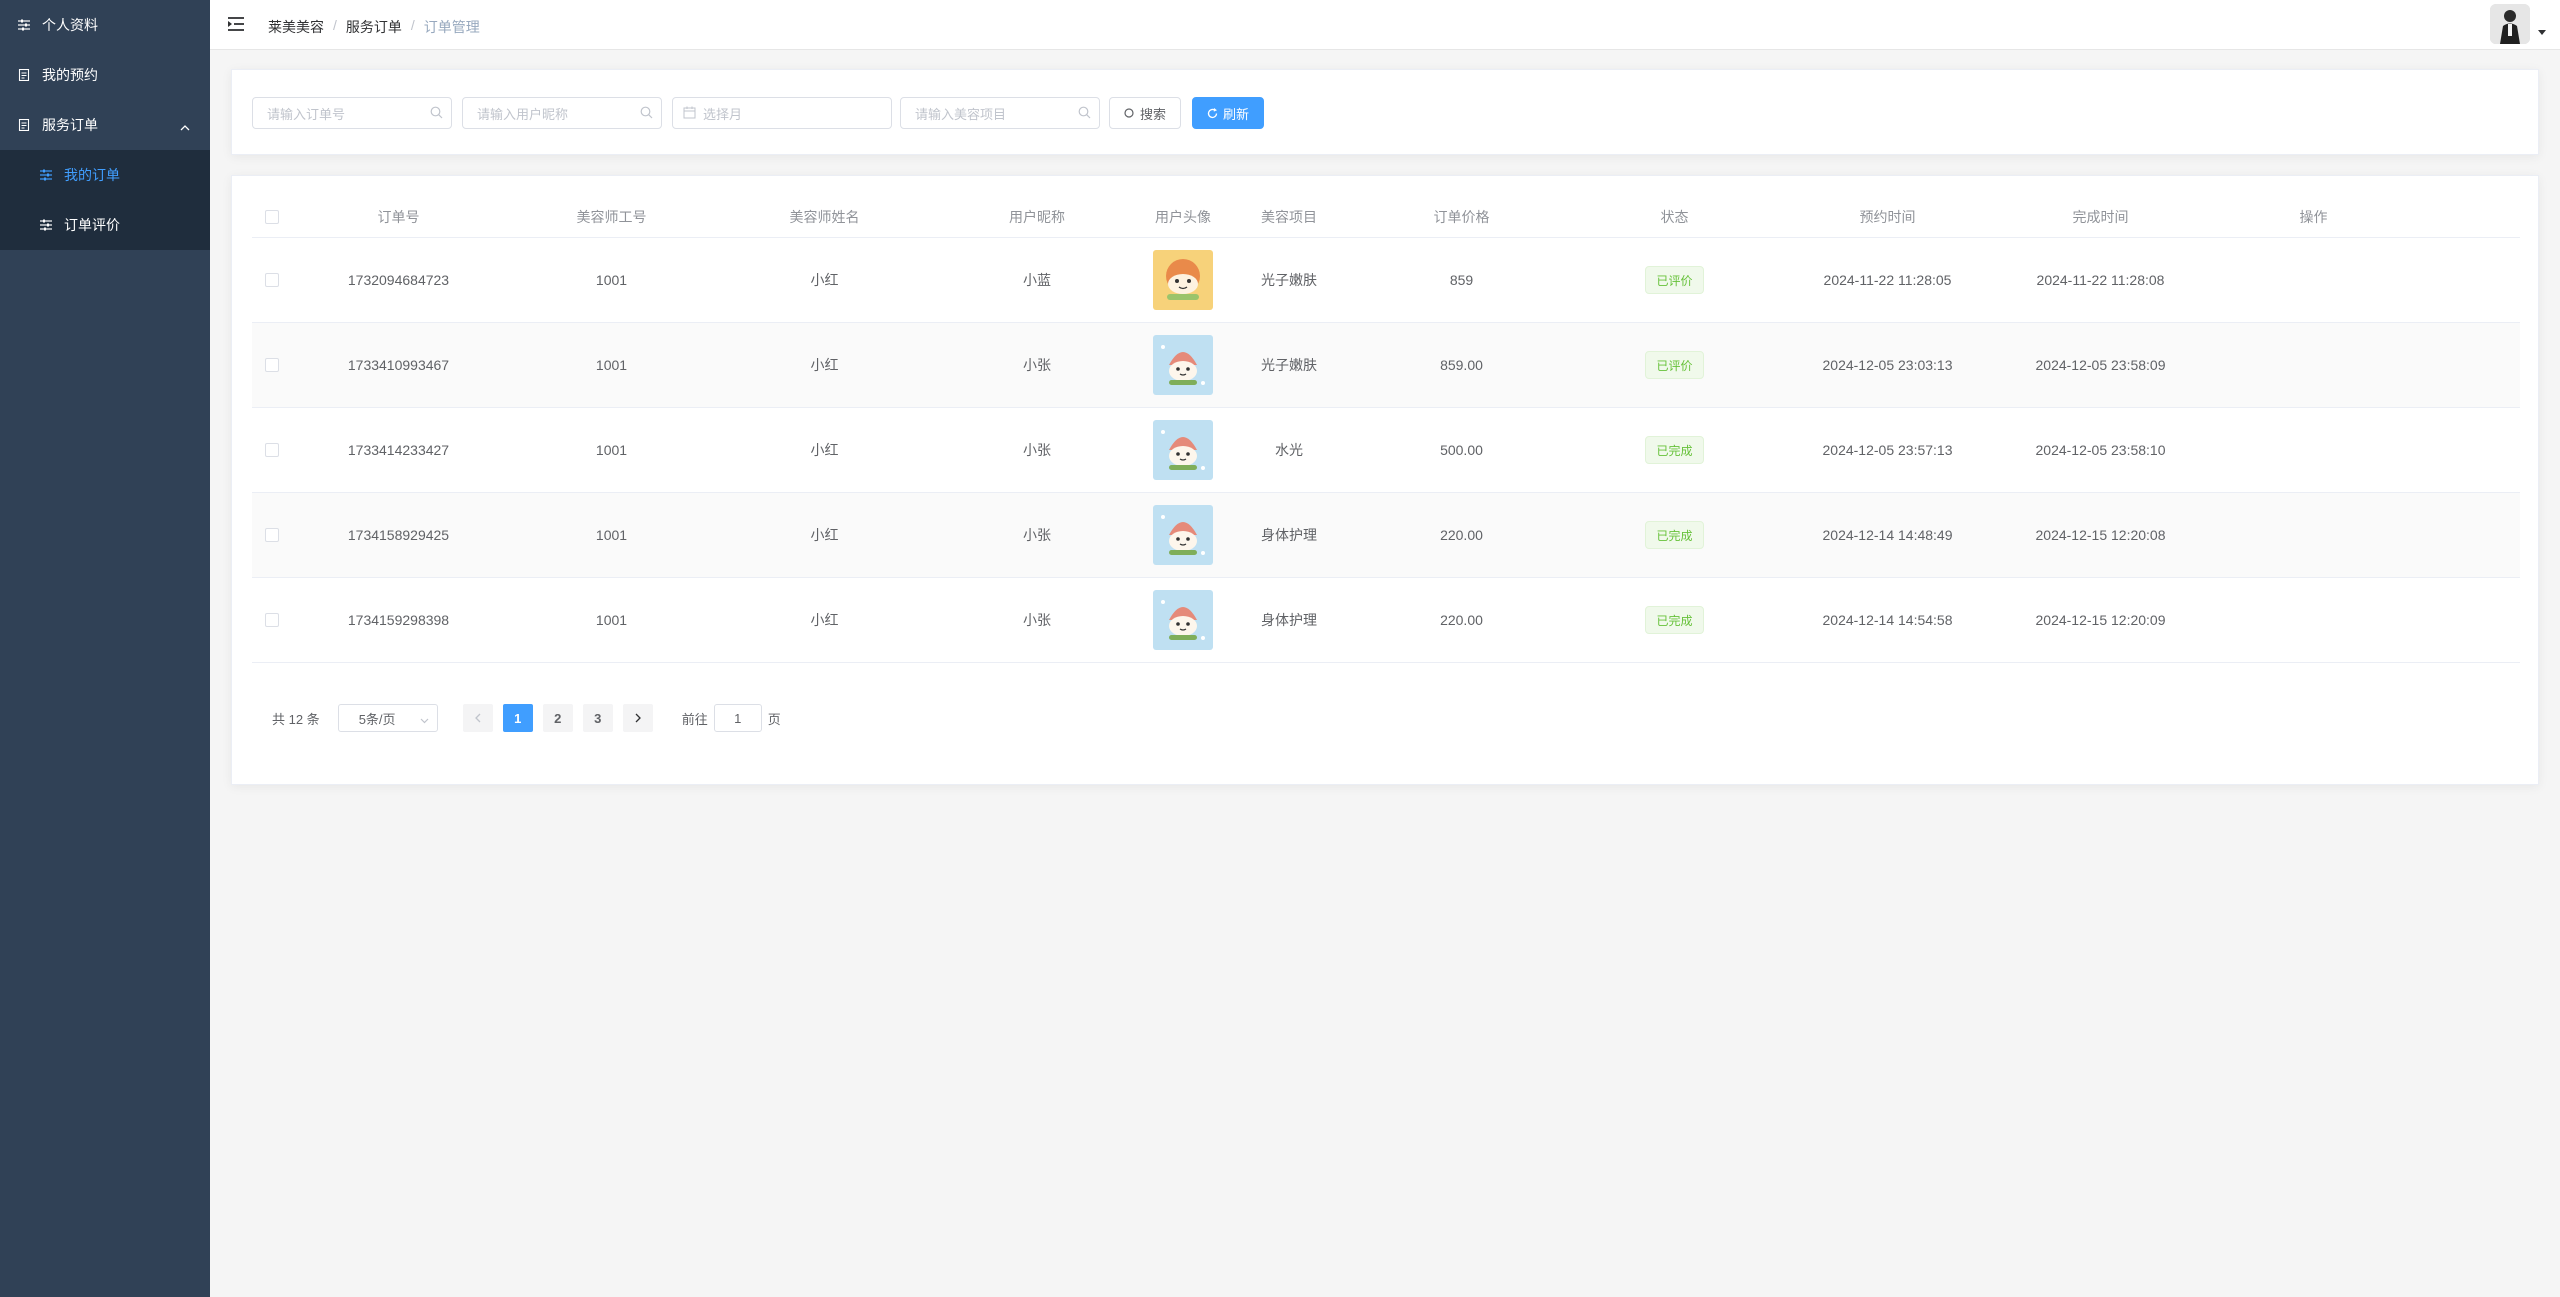 The image size is (2560, 1297). Describe the element at coordinates (1674, 280) in the screenshot. I see `status-cell: 已评价` at that location.